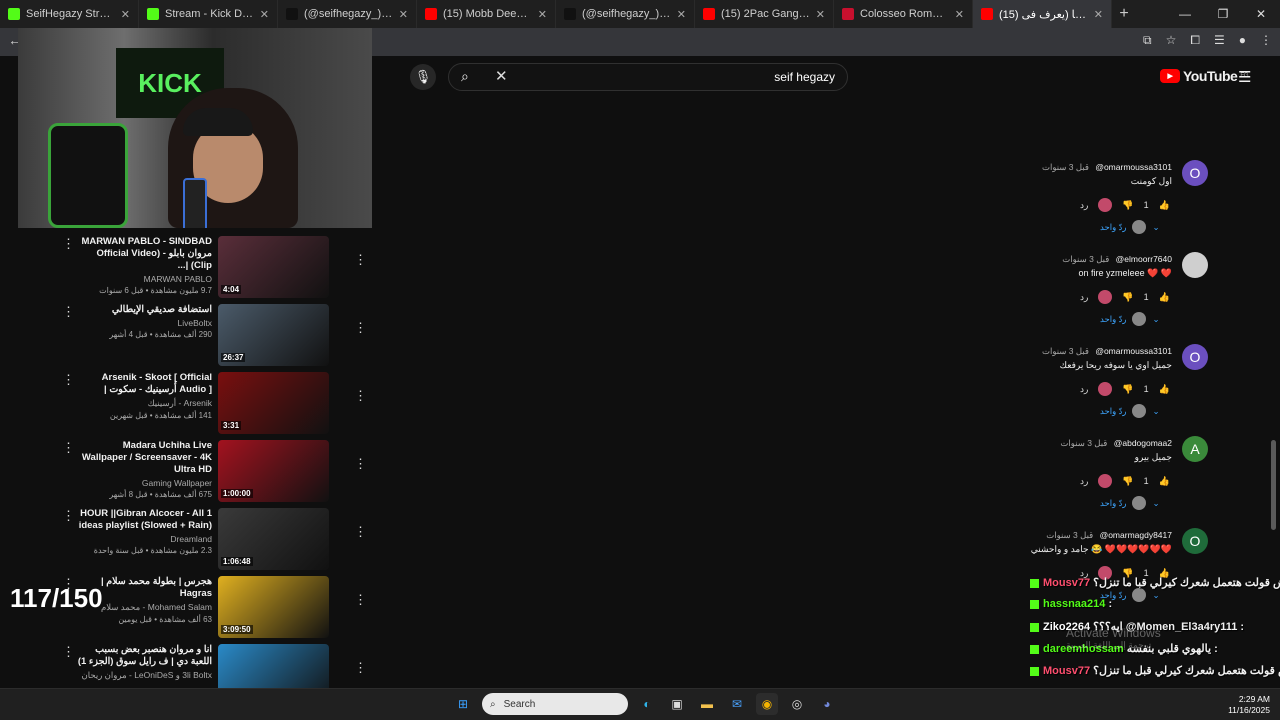 The height and width of the screenshot is (720, 1280). Describe the element at coordinates (827, 704) in the screenshot. I see `discord-icon: ◕` at that location.